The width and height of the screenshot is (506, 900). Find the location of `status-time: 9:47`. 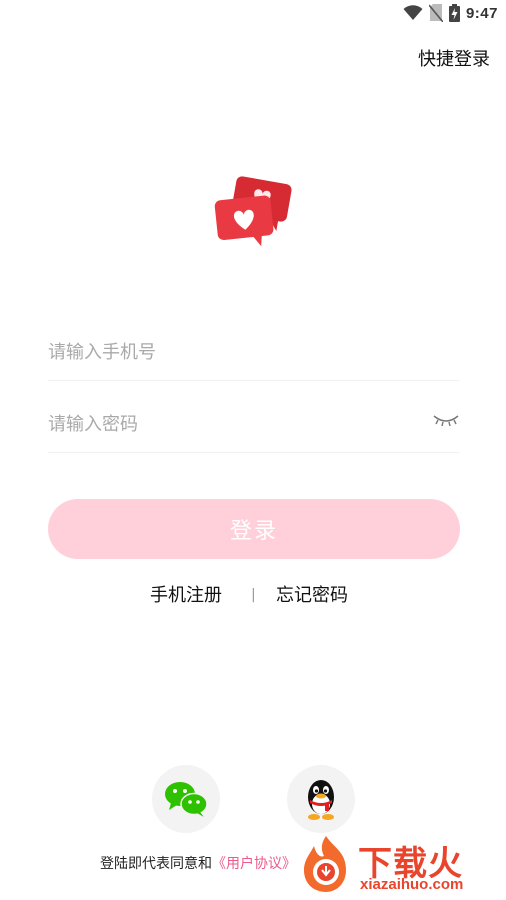

status-time: 9:47 is located at coordinates (481, 13).